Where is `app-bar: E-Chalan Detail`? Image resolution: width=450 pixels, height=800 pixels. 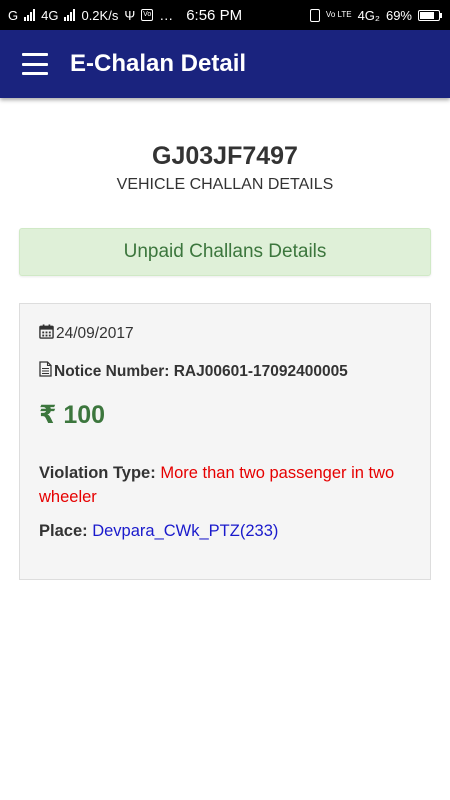
app-bar: E-Chalan Detail is located at coordinates (225, 64).